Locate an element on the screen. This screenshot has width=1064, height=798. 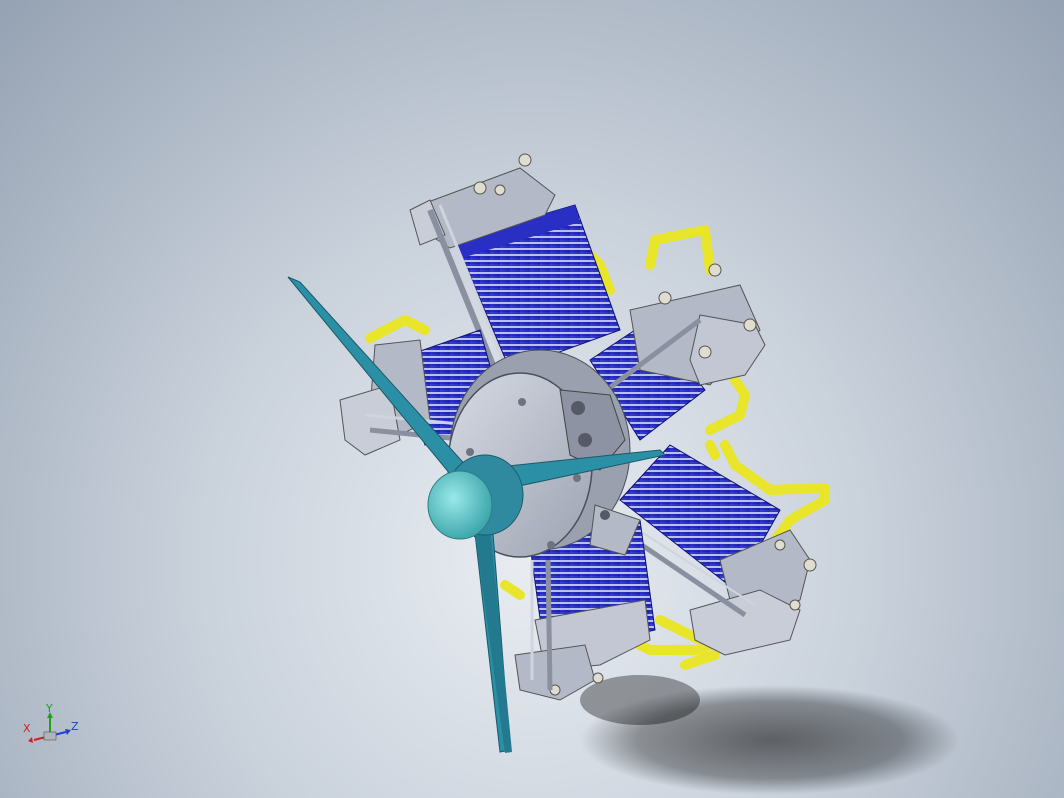
z-axis-label: Z is located at coordinates (75, 726).